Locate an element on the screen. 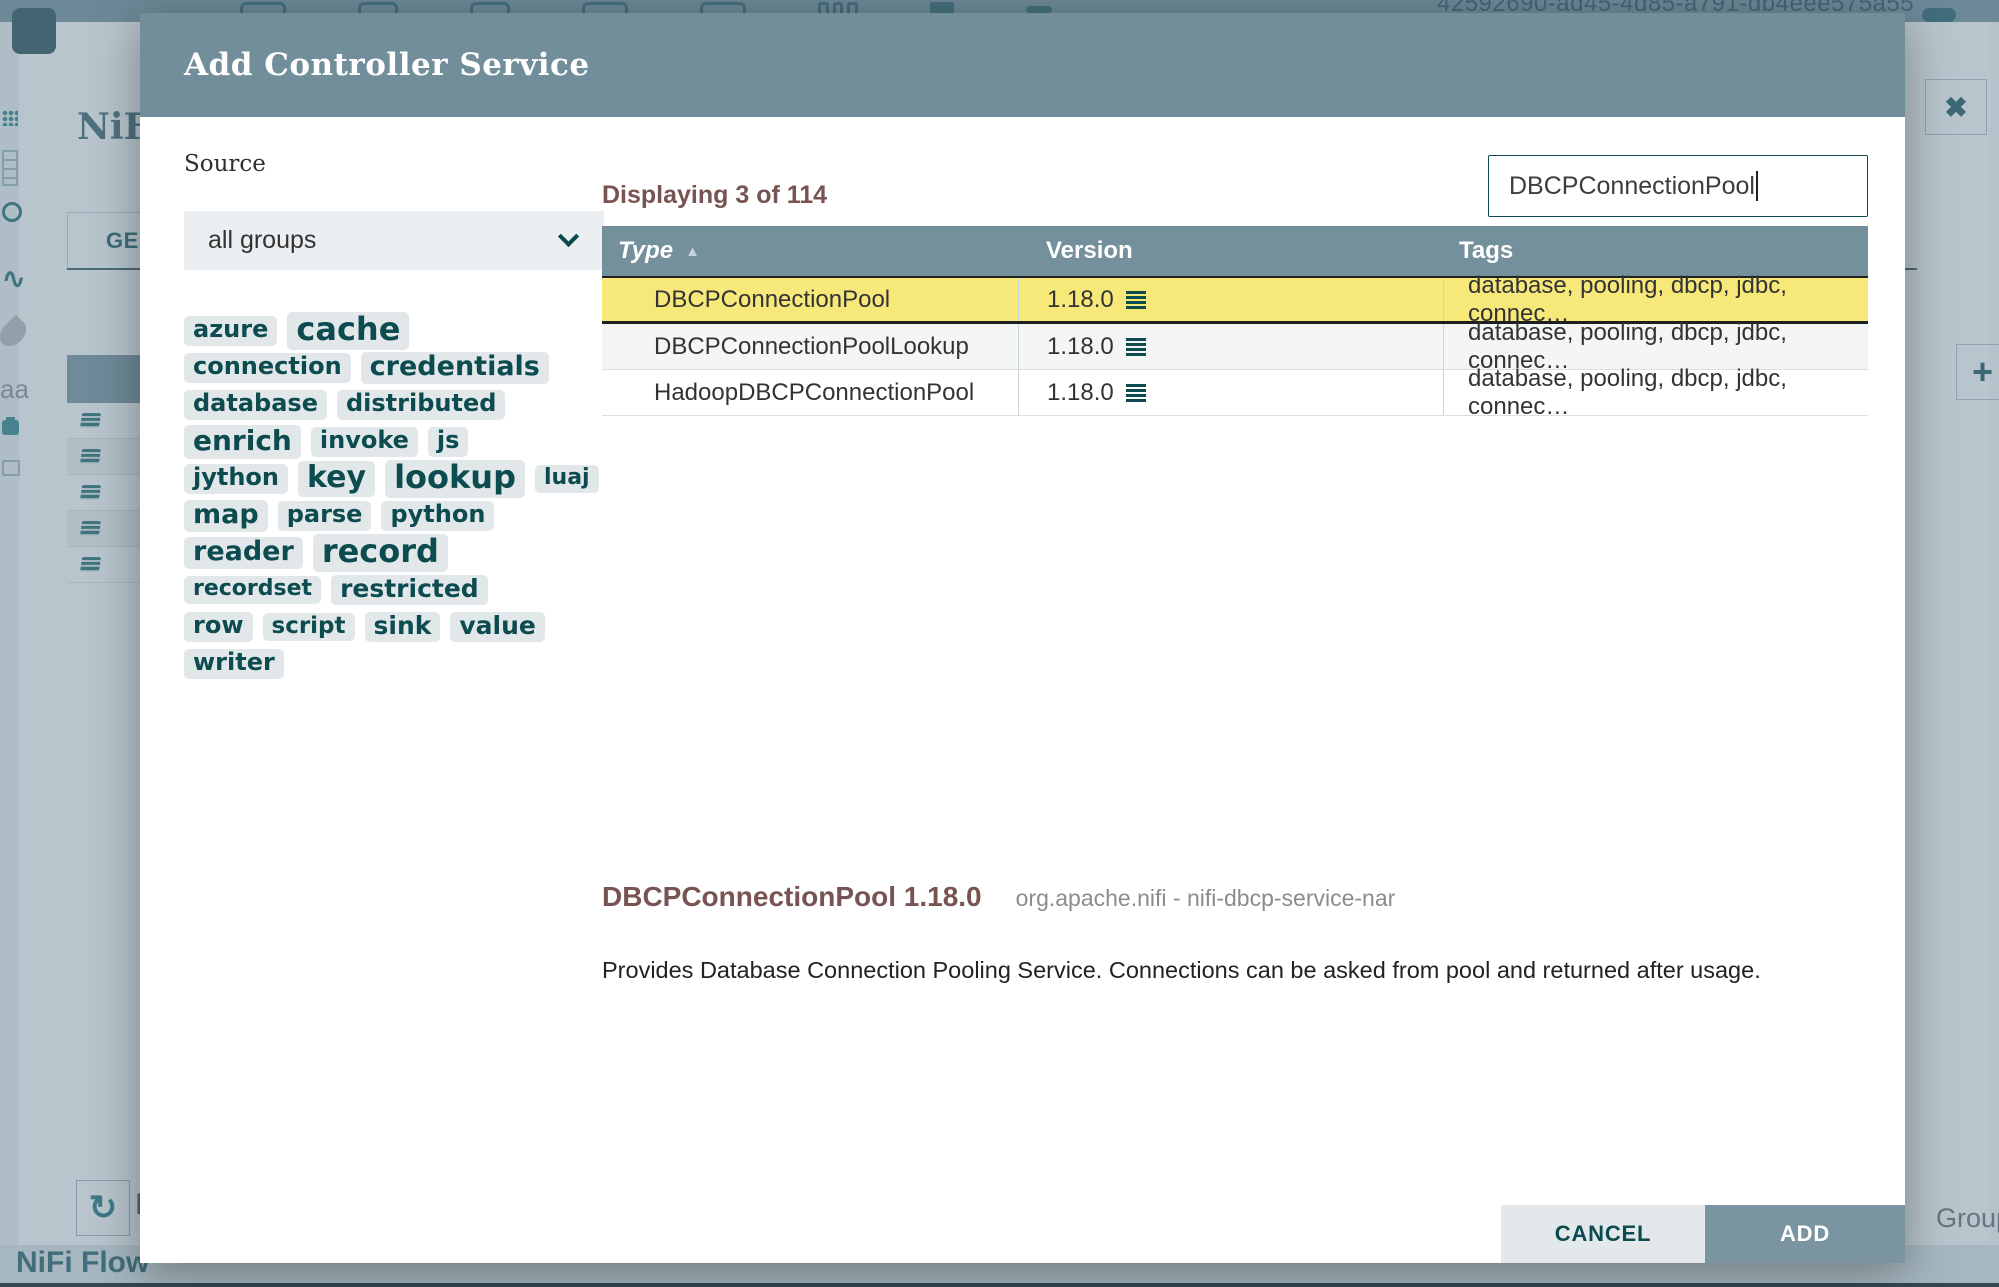 The width and height of the screenshot is (1999, 1287). type-filter-input: DBCPConnectionPool is located at coordinates (1678, 186).